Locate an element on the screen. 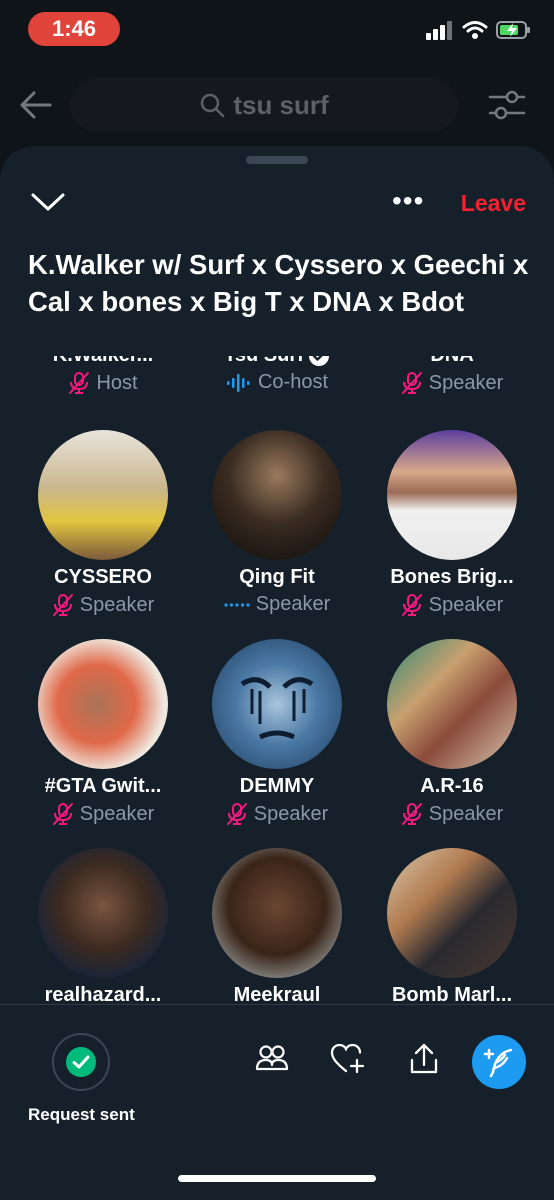 The width and height of the screenshot is (554, 1200). participant-3: CYSSERO Speaker is located at coordinates (103, 523).